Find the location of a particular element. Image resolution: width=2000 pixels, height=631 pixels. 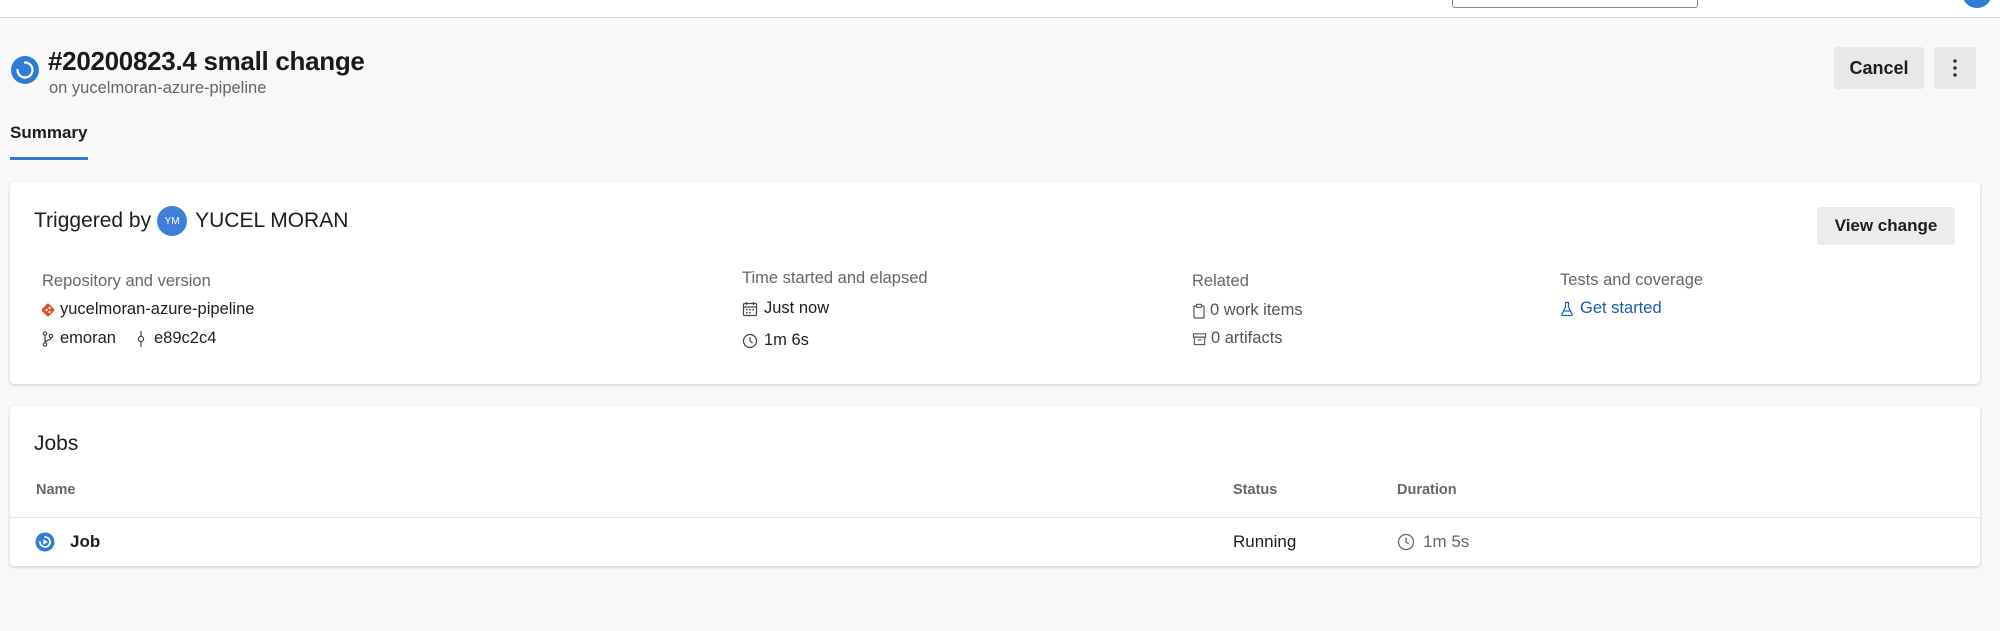

job-duration: 1m 5s is located at coordinates (1433, 542).